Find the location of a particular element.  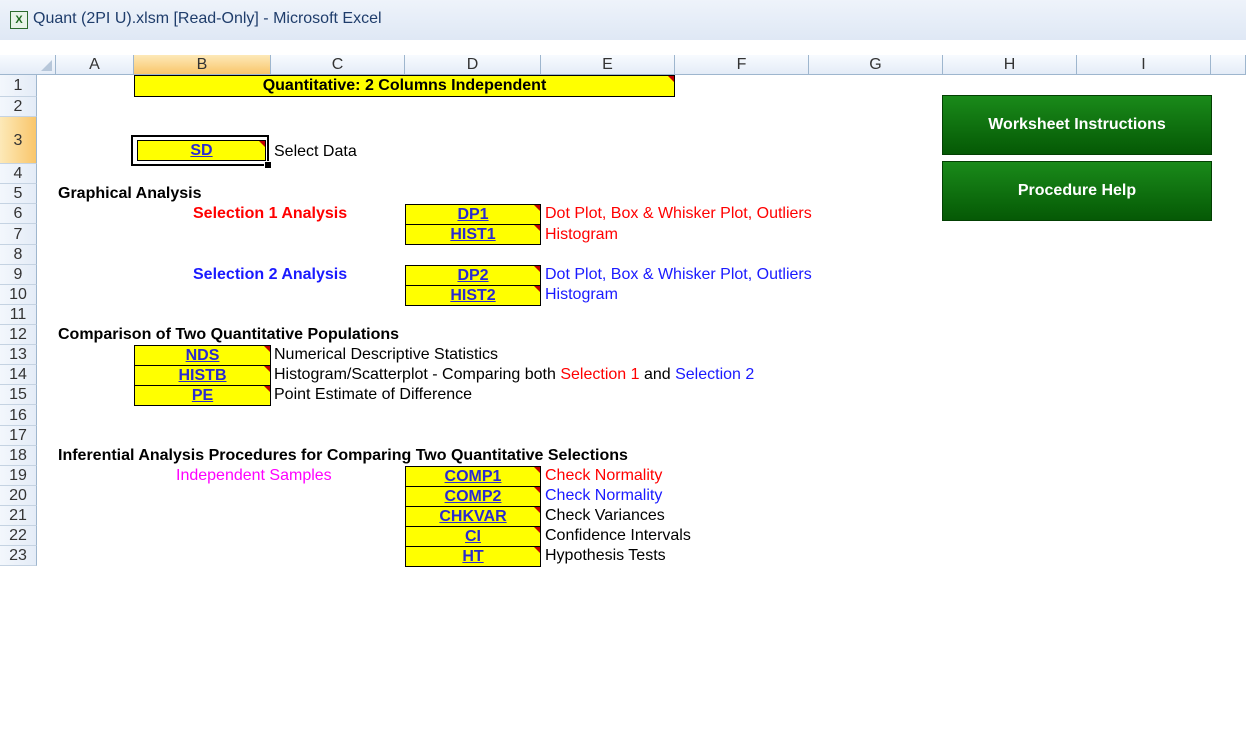

worksheet-instructions-button: Worksheet Instructions is located at coordinates (1077, 125).